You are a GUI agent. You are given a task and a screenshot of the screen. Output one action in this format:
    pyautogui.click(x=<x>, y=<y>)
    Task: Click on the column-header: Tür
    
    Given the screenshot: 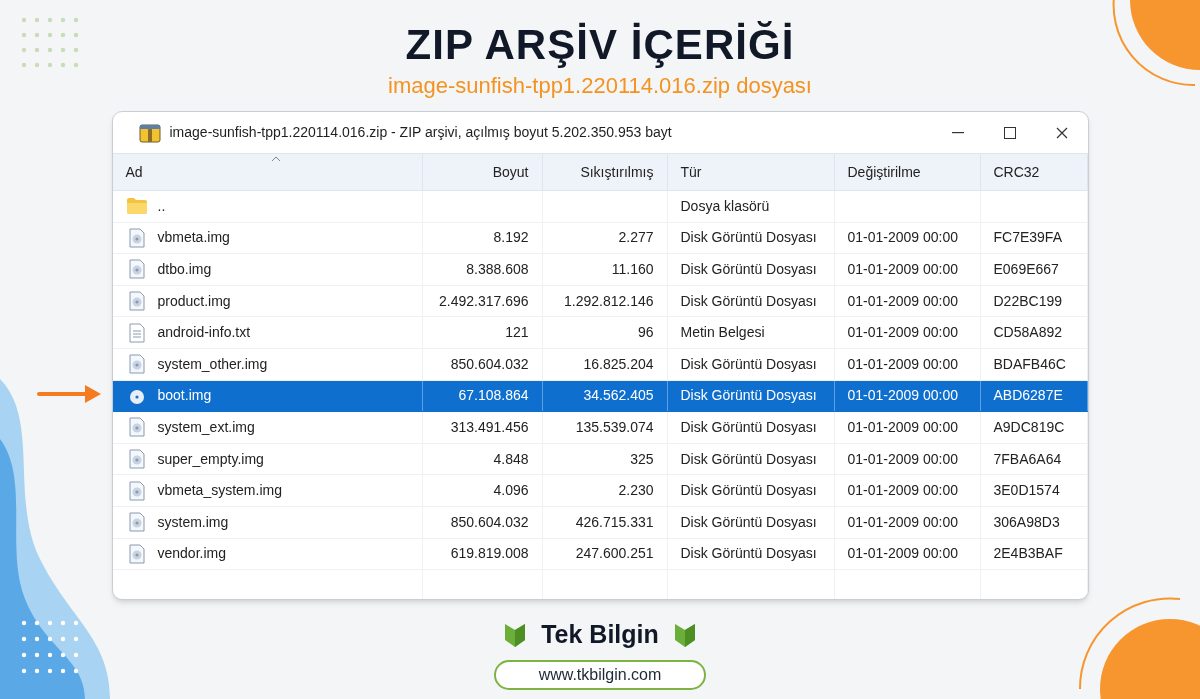 What is the action you would take?
    pyautogui.click(x=751, y=172)
    